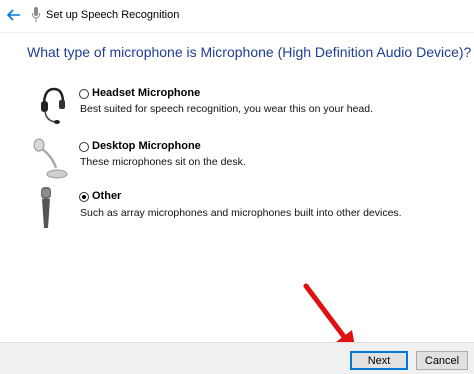 The width and height of the screenshot is (474, 374). What do you see at coordinates (107, 196) in the screenshot?
I see `option-label: Other` at bounding box center [107, 196].